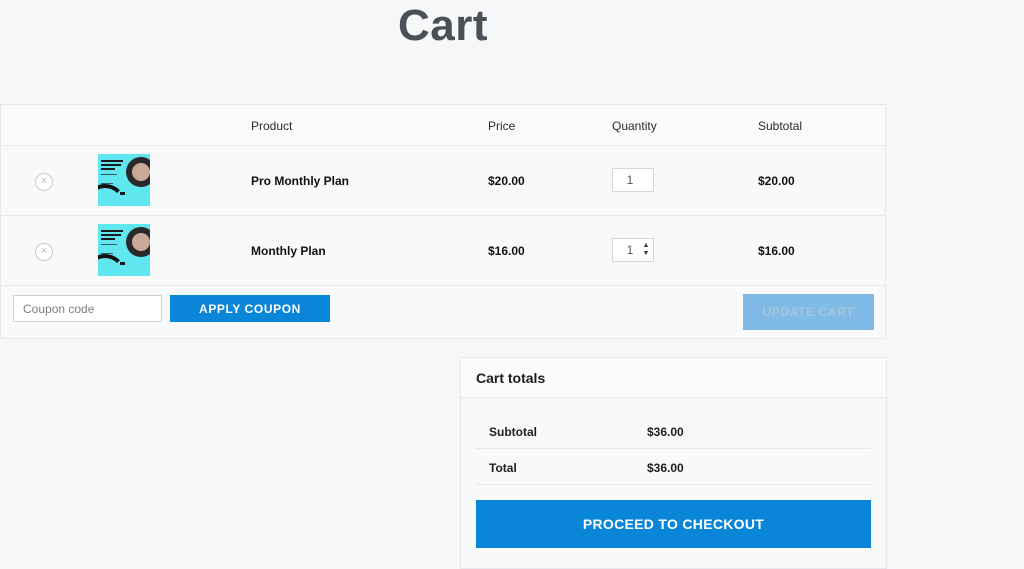 The width and height of the screenshot is (1024, 569). Describe the element at coordinates (272, 126) in the screenshot. I see `header-product: Product` at that location.